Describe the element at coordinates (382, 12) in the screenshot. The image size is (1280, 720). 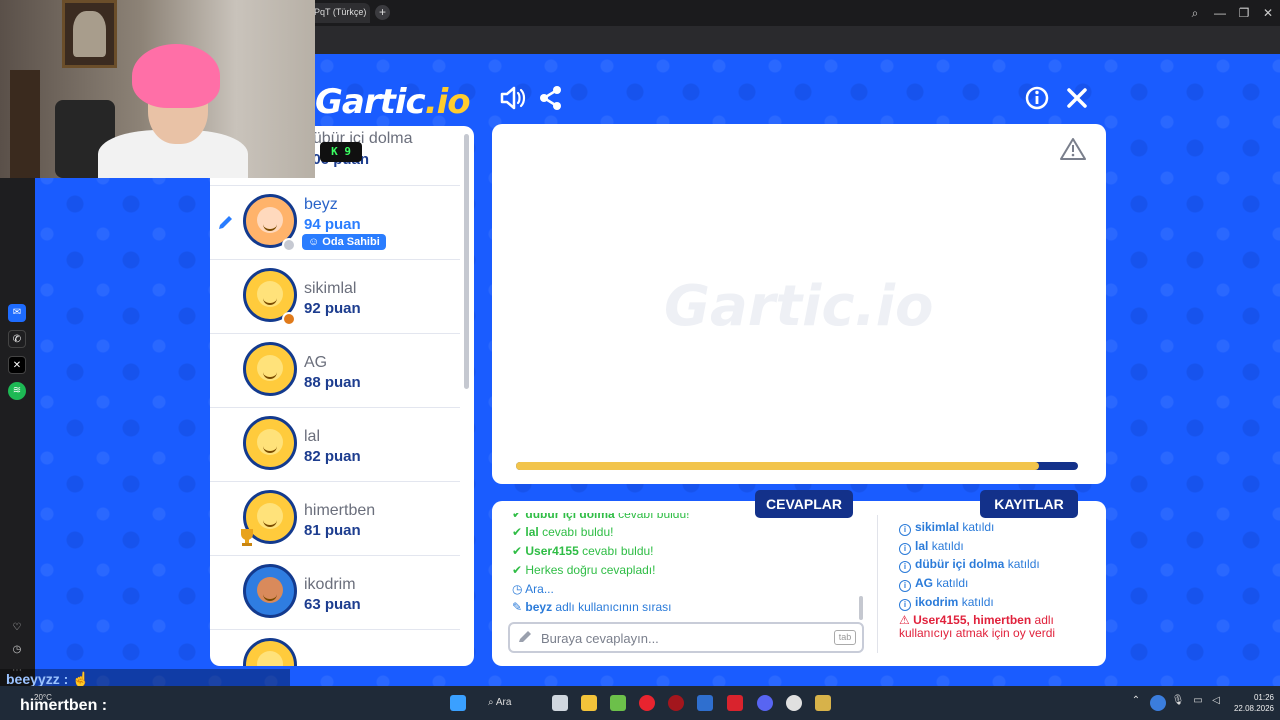
I see `new-tab-button: +` at that location.